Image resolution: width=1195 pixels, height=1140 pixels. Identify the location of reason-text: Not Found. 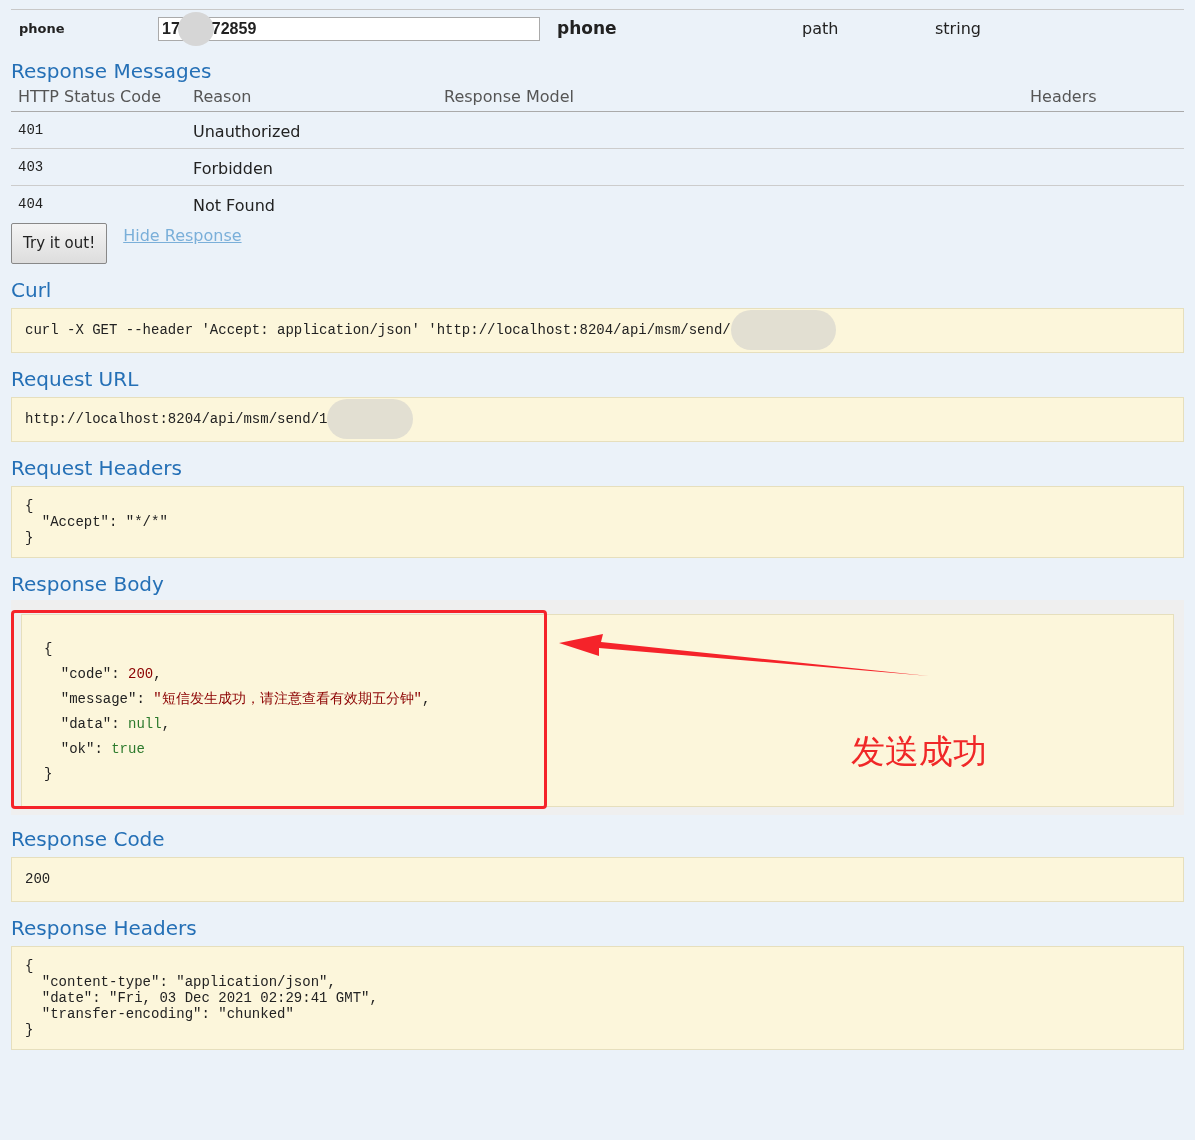
(234, 206).